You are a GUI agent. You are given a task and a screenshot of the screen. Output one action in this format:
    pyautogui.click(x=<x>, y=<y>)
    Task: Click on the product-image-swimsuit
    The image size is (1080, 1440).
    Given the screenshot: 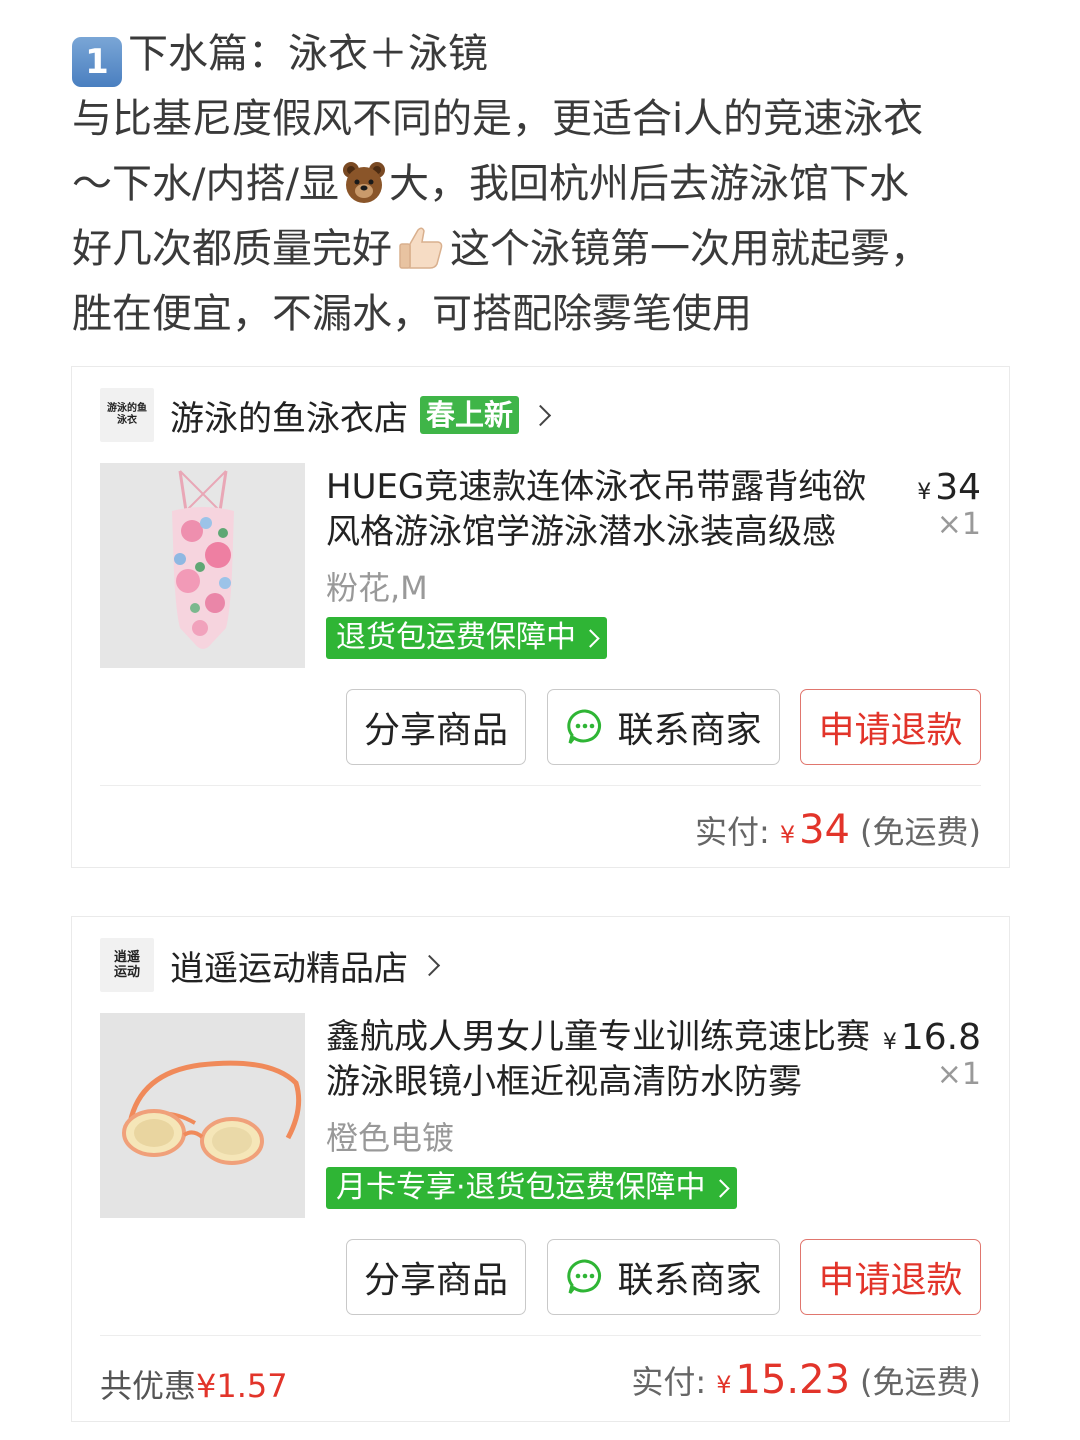 What is the action you would take?
    pyautogui.click(x=202, y=565)
    